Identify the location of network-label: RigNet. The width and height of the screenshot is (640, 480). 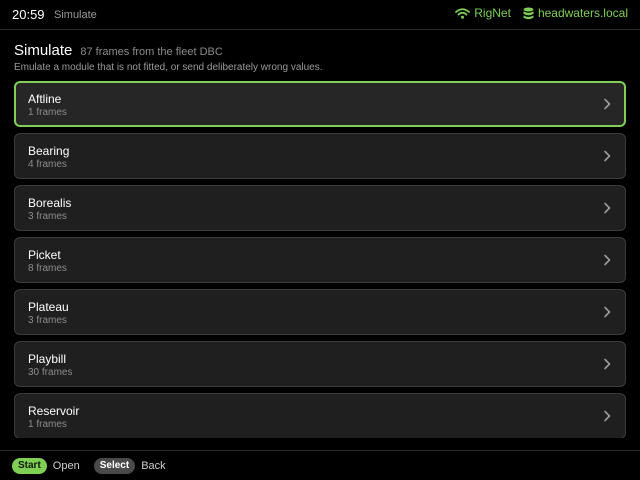
(492, 13).